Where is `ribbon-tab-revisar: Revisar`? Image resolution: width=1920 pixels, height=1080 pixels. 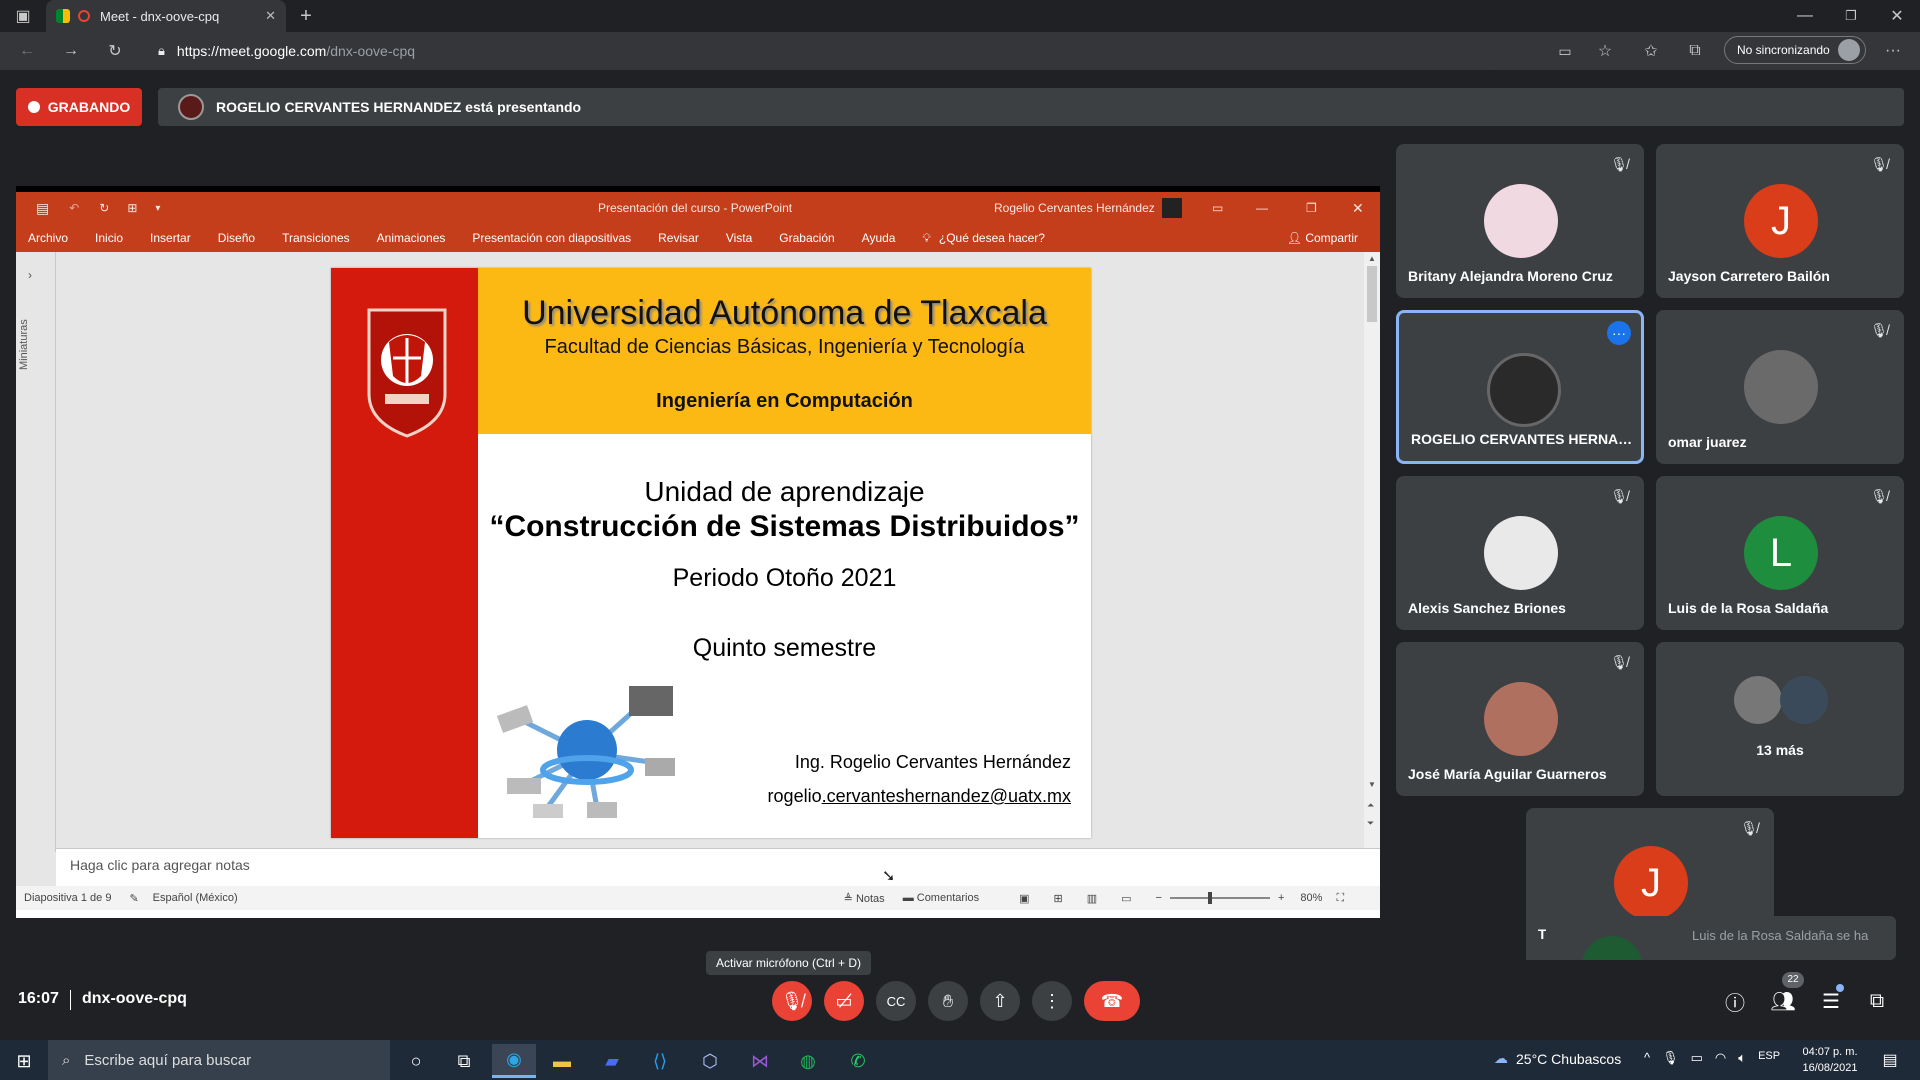
ribbon-tab-revisar: Revisar is located at coordinates (678, 238).